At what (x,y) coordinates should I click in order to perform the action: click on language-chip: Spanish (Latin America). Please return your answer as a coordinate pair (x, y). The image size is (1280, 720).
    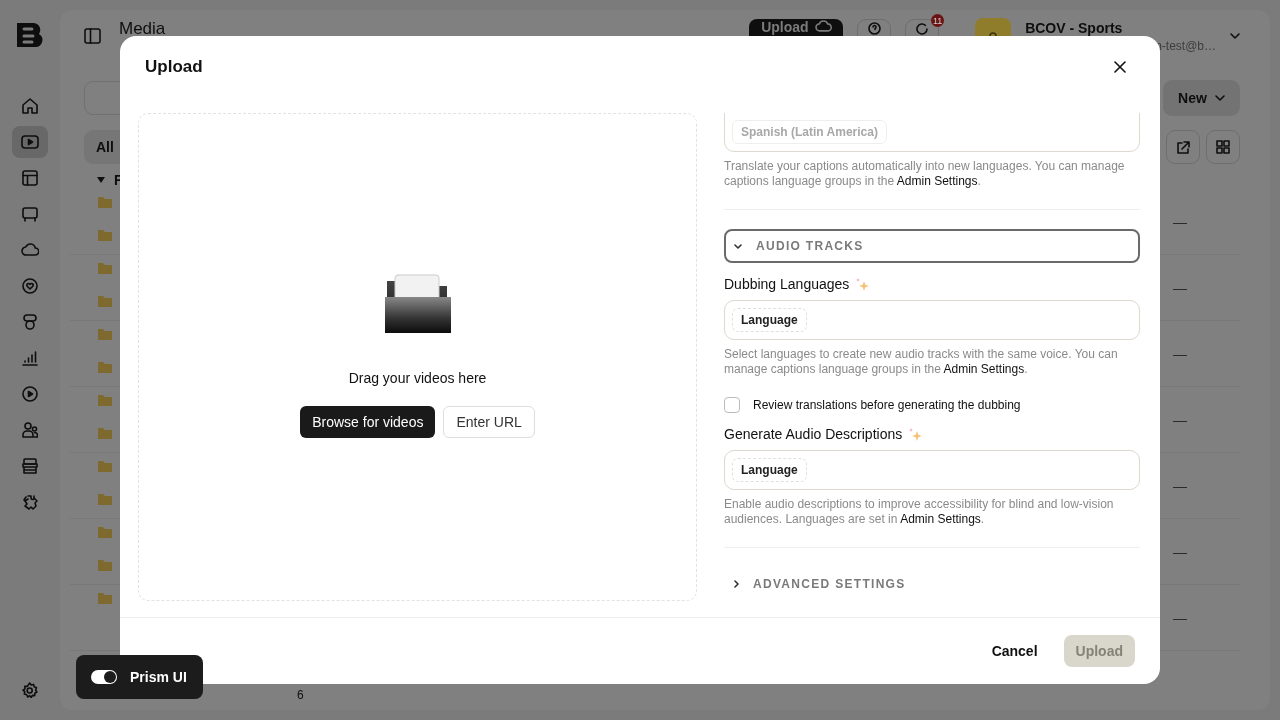
    Looking at the image, I should click on (809, 132).